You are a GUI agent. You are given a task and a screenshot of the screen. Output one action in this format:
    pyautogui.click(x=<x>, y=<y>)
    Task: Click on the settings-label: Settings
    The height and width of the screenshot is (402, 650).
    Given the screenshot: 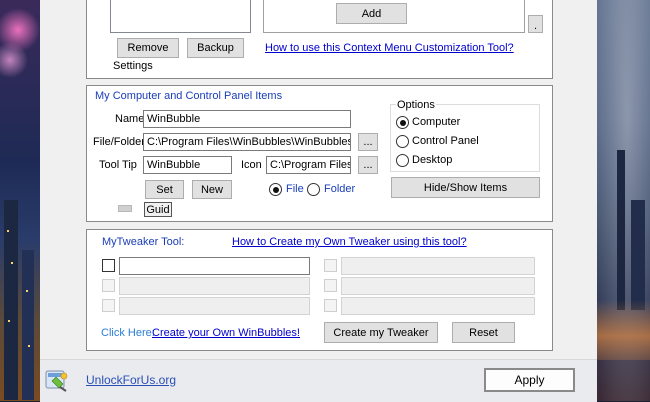 What is the action you would take?
    pyautogui.click(x=133, y=66)
    